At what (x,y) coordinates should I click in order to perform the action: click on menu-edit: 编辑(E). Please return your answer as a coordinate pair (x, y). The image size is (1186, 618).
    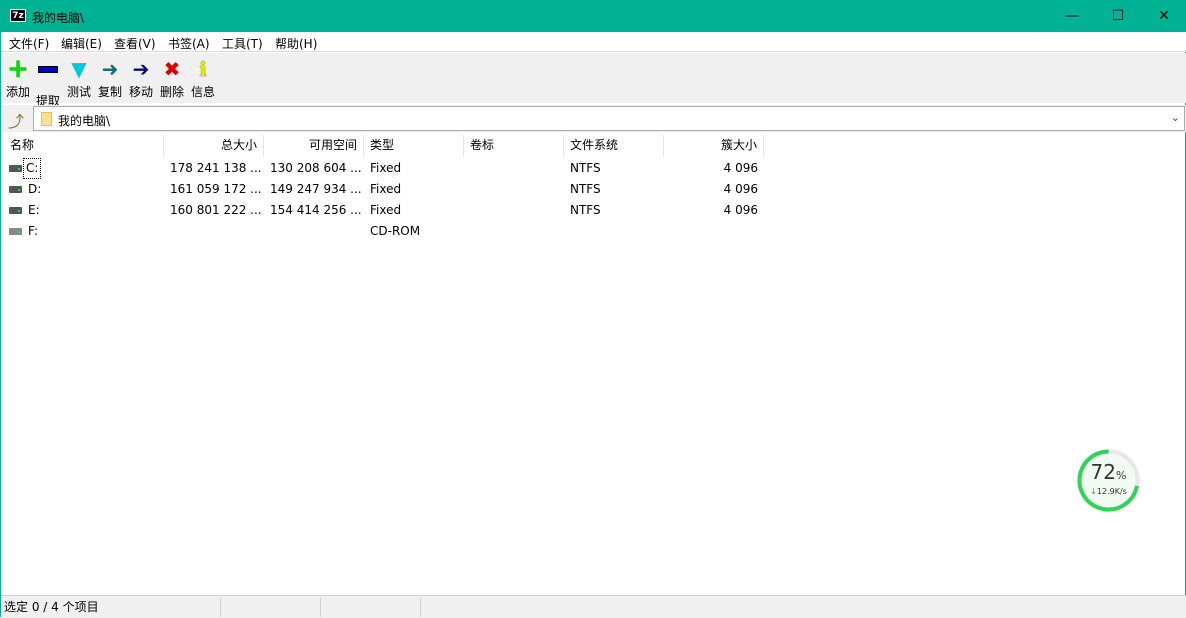
    Looking at the image, I should click on (81, 43).